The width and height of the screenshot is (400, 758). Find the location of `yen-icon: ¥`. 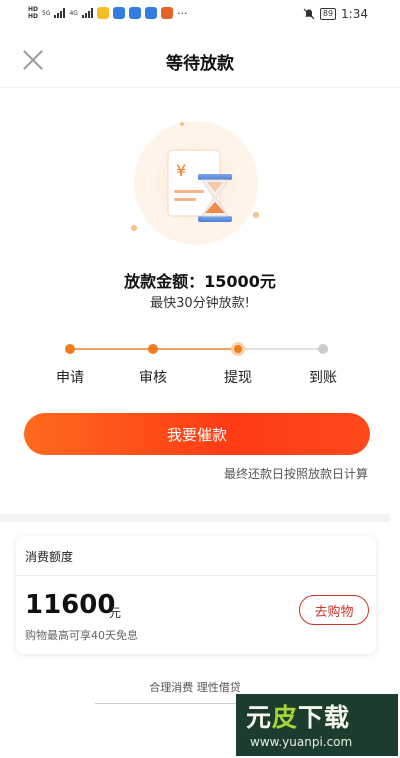

yen-icon: ¥ is located at coordinates (181, 170).